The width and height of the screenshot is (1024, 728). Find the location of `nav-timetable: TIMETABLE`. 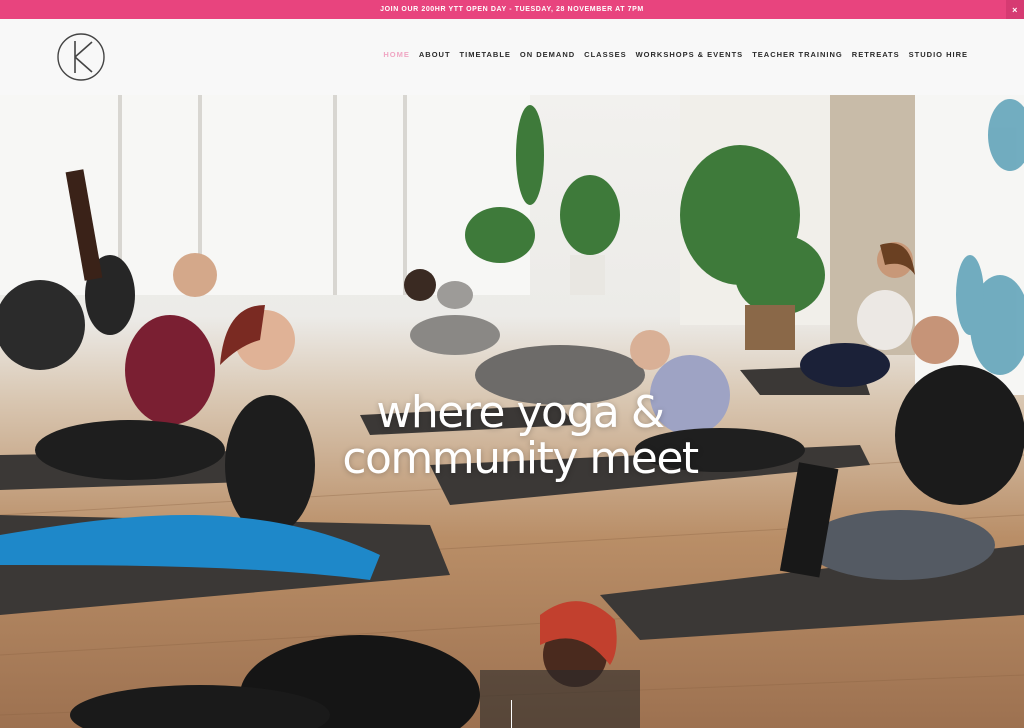

nav-timetable: TIMETABLE is located at coordinates (485, 54).